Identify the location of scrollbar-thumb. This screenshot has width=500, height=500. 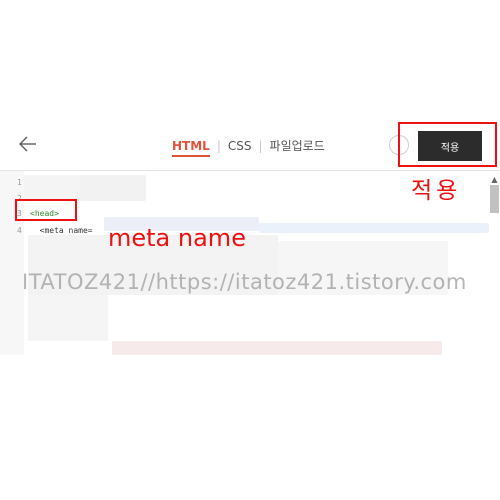
(494, 199).